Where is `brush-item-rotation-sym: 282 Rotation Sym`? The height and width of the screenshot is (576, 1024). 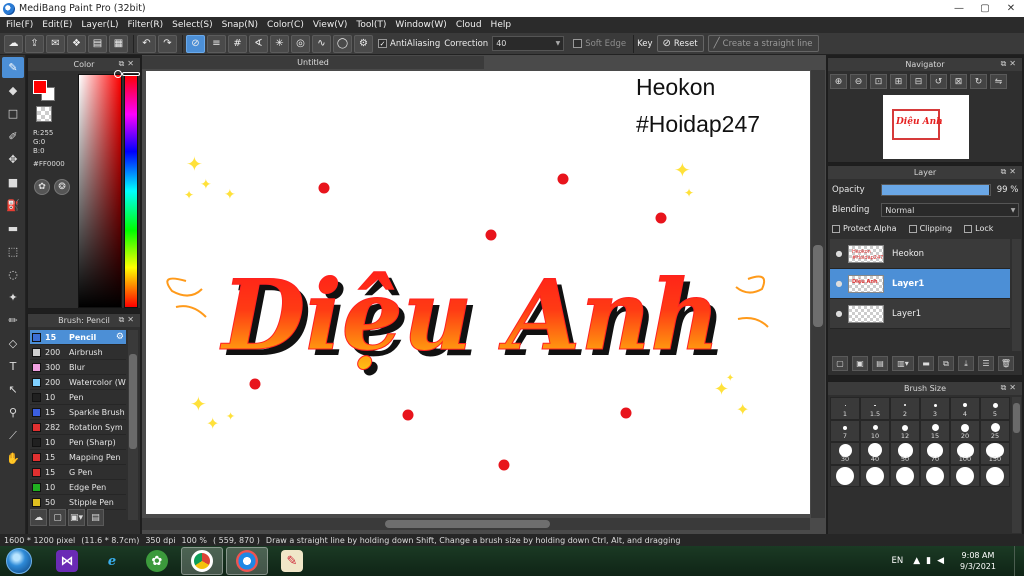 brush-item-rotation-sym: 282 Rotation Sym is located at coordinates (78, 427).